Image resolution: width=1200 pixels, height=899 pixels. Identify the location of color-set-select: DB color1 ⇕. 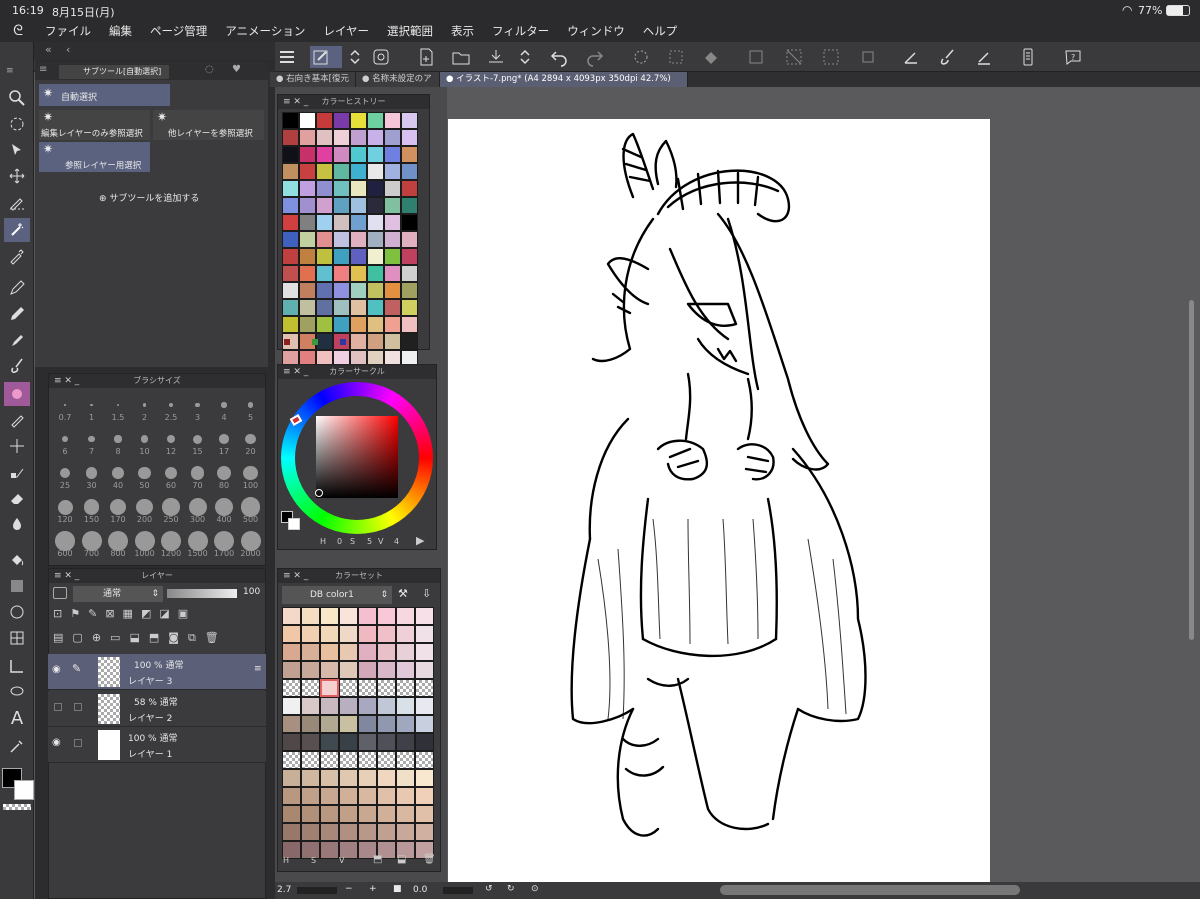
(337, 595).